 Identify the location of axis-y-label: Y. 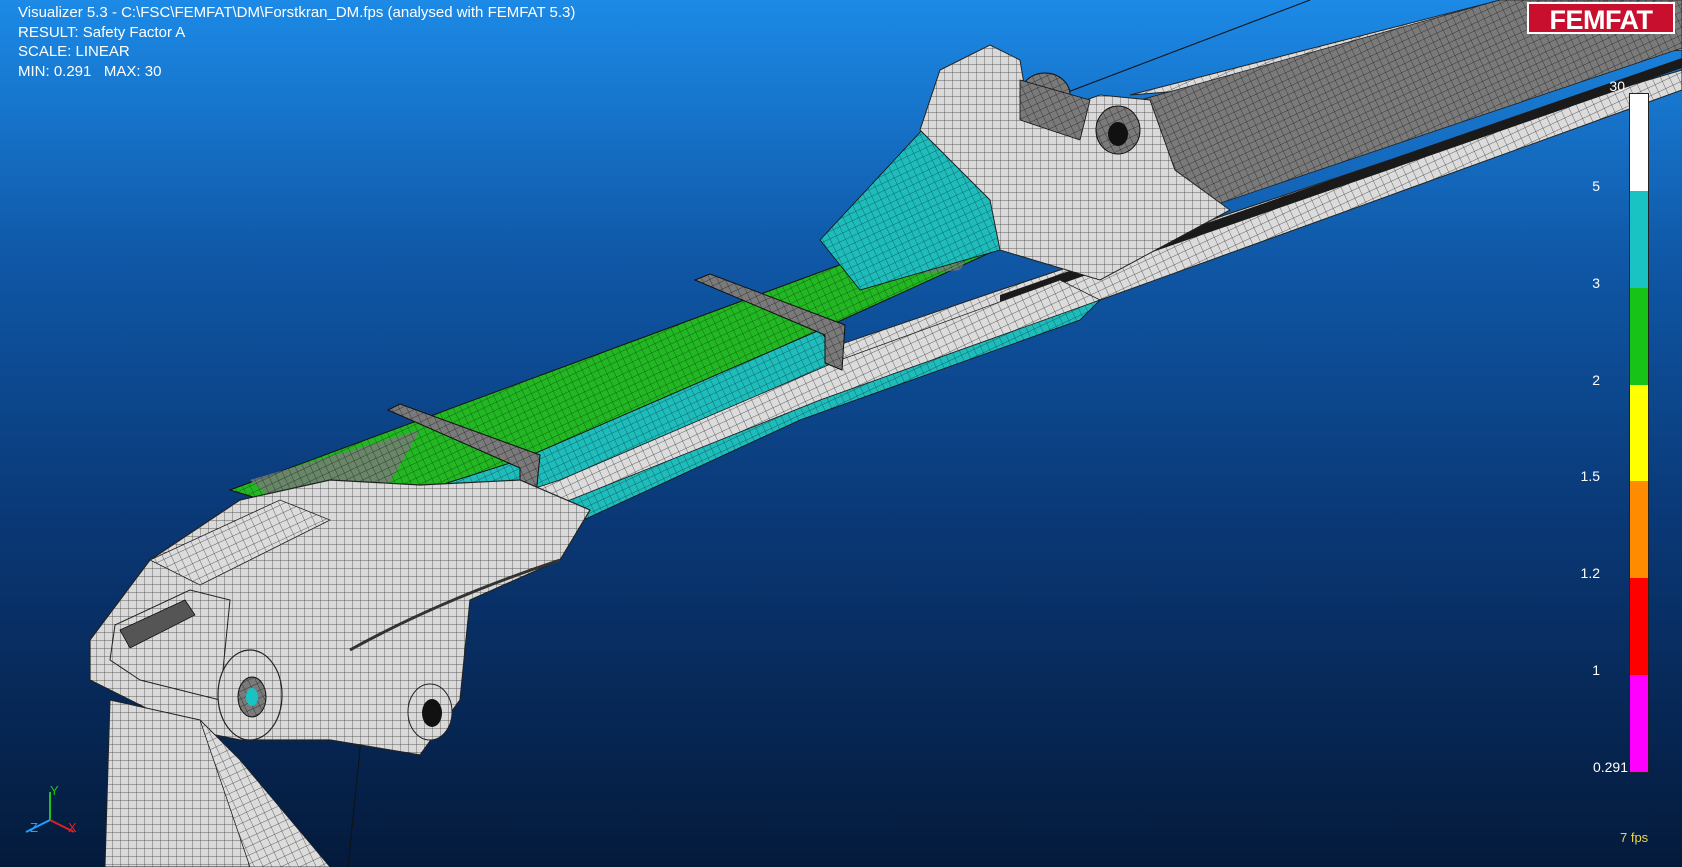
(54, 790).